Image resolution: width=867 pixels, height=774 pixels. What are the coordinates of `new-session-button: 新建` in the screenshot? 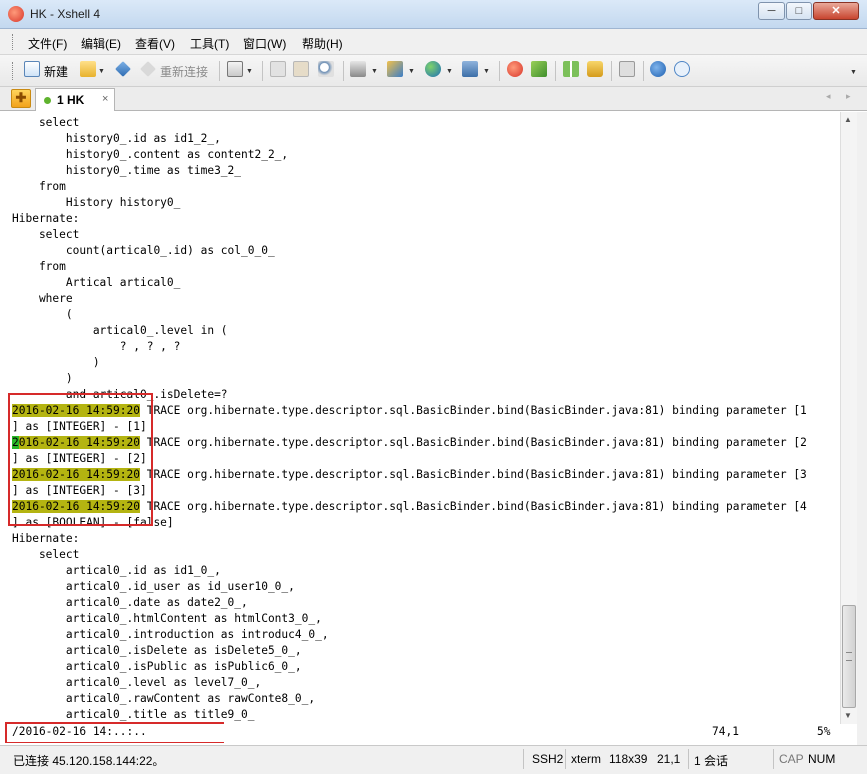 It's located at (48, 71).